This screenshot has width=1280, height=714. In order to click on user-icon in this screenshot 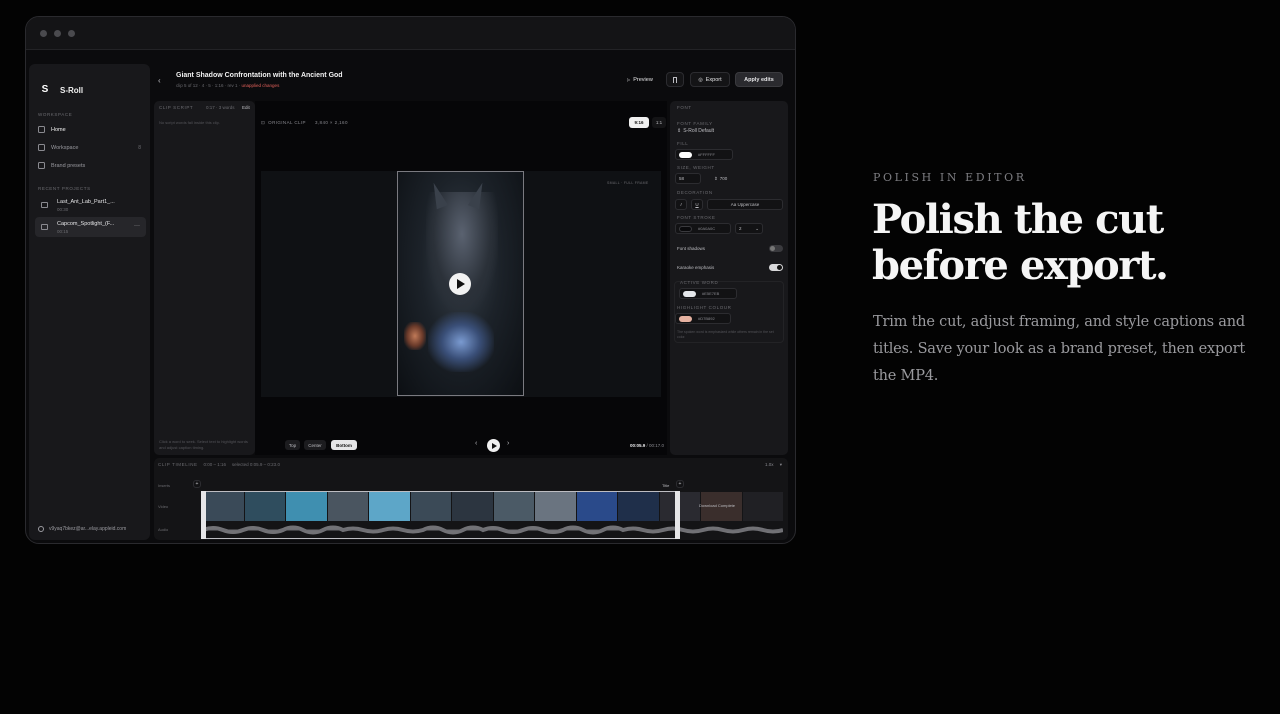, I will do `click(41, 529)`.